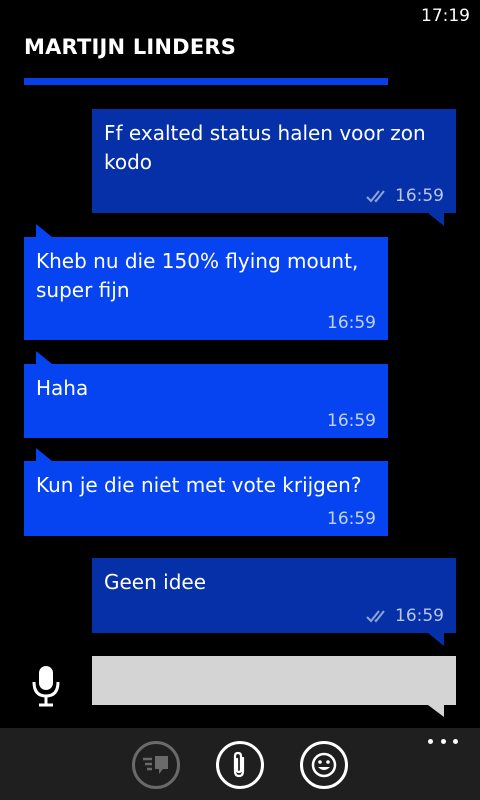 The height and width of the screenshot is (800, 480). What do you see at coordinates (274, 680) in the screenshot?
I see `message-input` at bounding box center [274, 680].